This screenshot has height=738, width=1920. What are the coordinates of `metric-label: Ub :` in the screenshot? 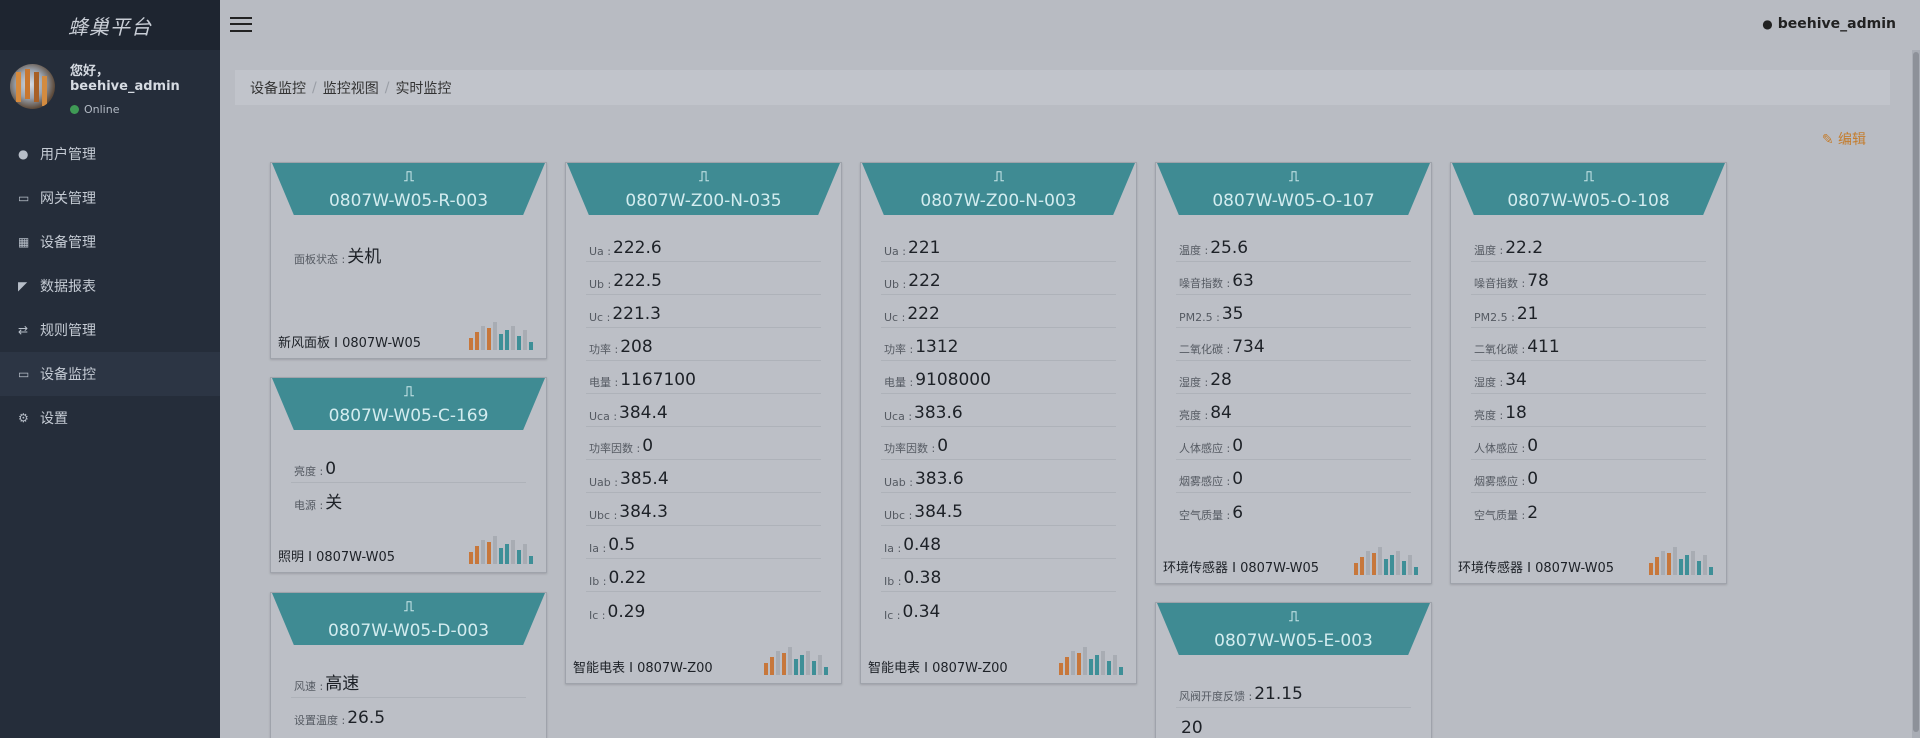 It's located at (895, 284).